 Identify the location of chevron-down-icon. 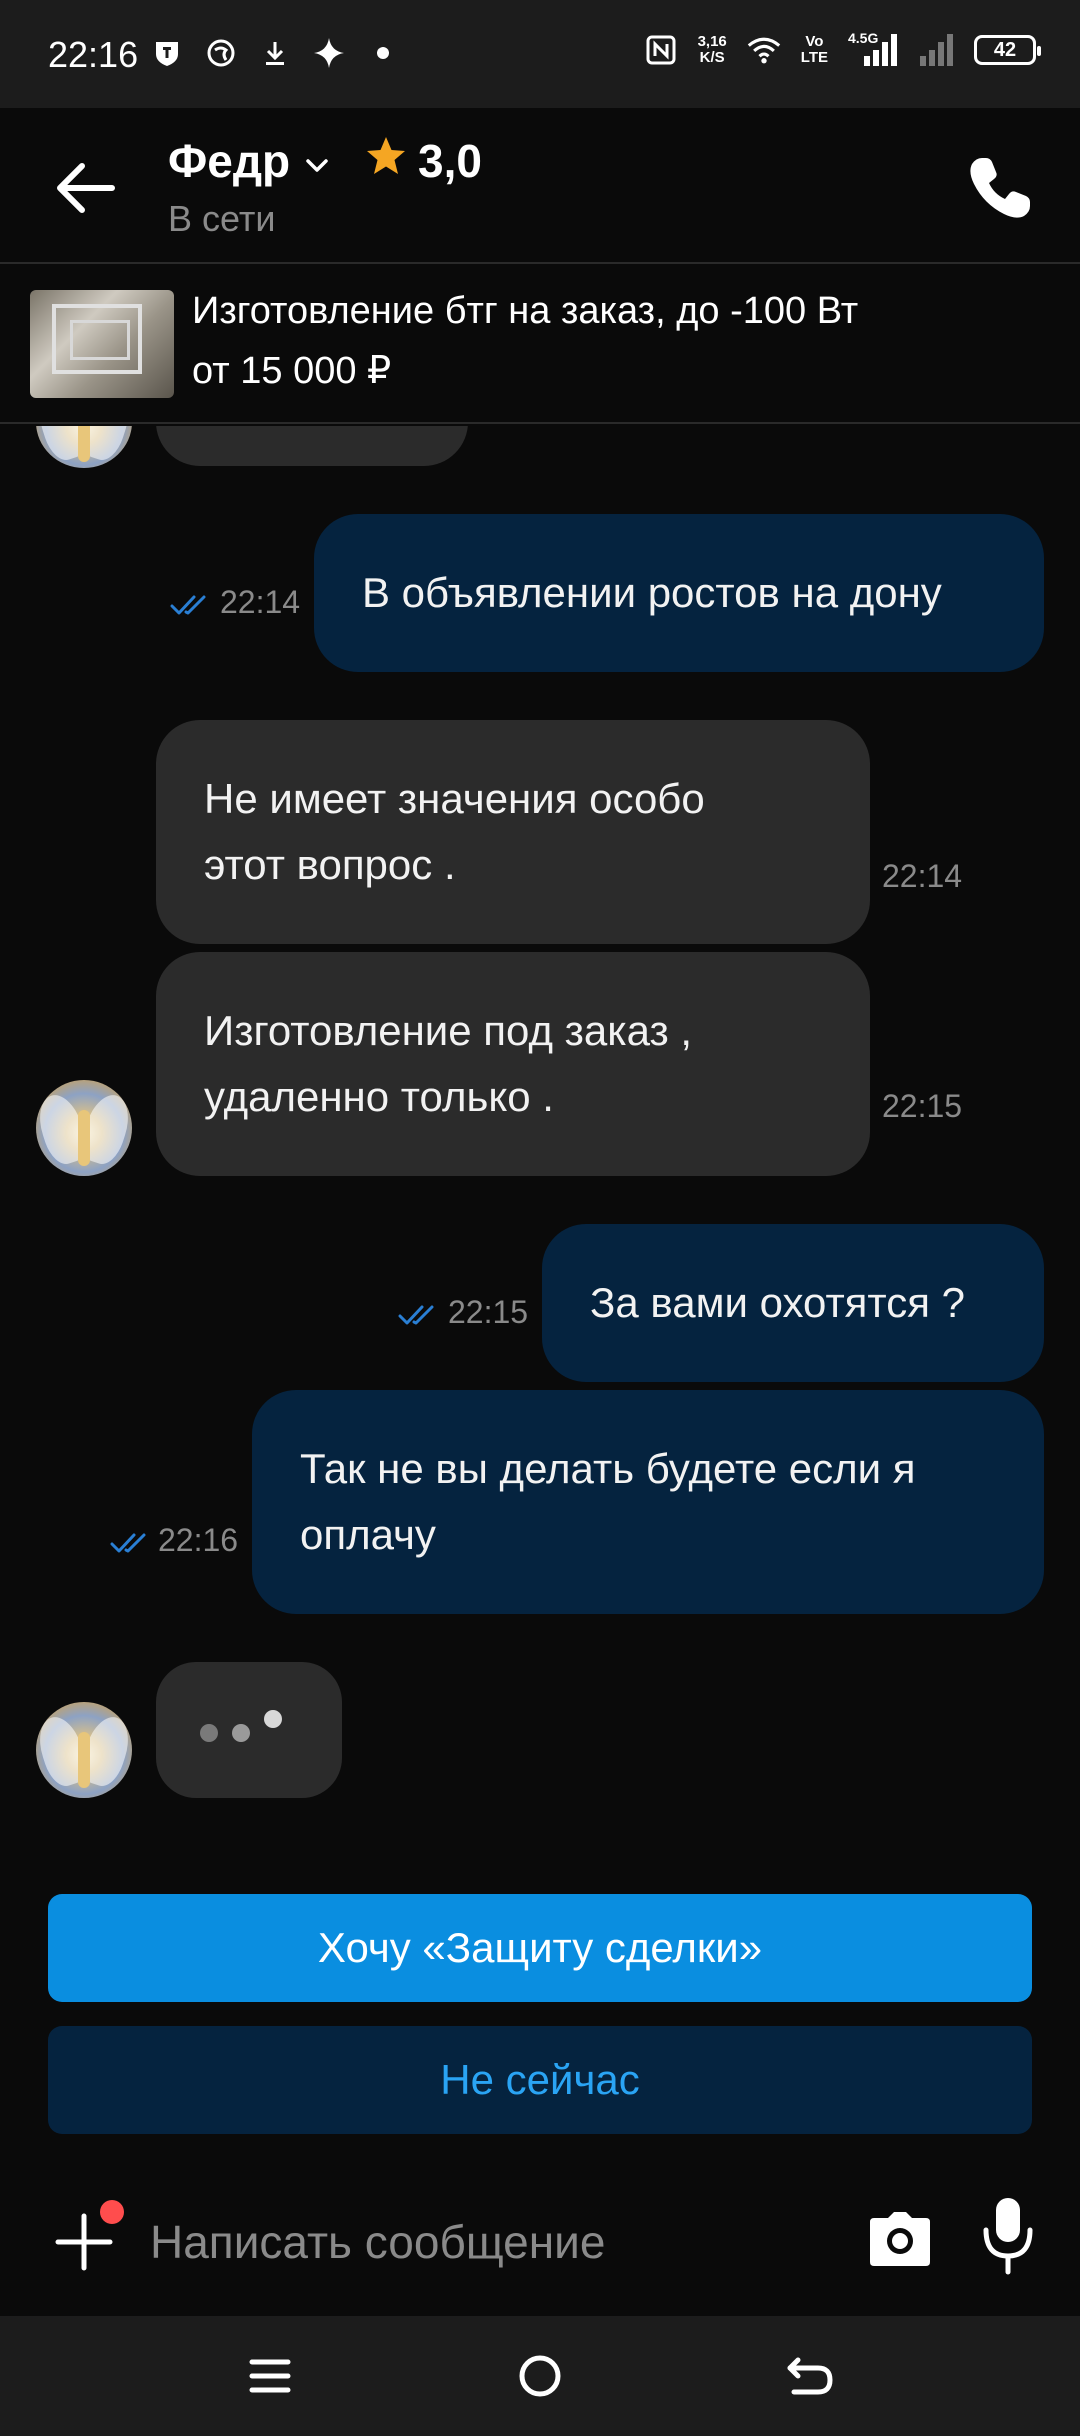
(317, 165).